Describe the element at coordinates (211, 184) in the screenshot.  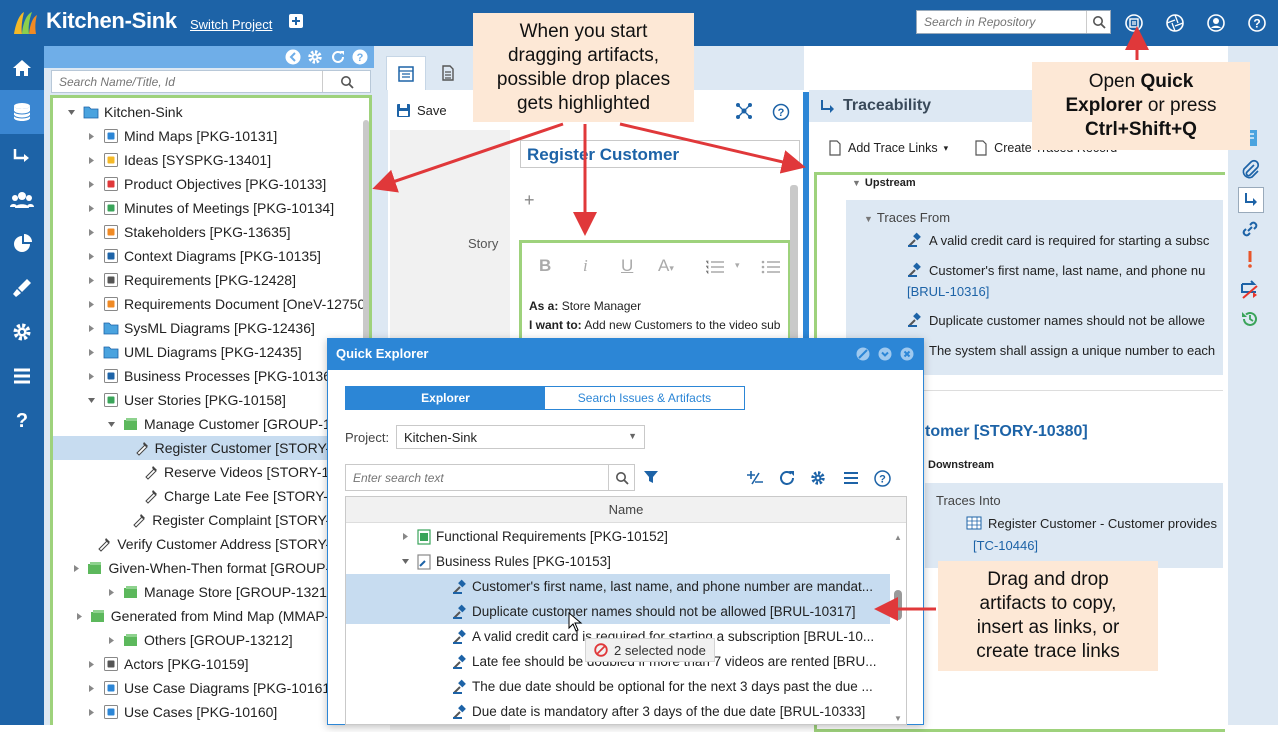
I see `tree-item: Product Objectives [PKG-10133]` at that location.